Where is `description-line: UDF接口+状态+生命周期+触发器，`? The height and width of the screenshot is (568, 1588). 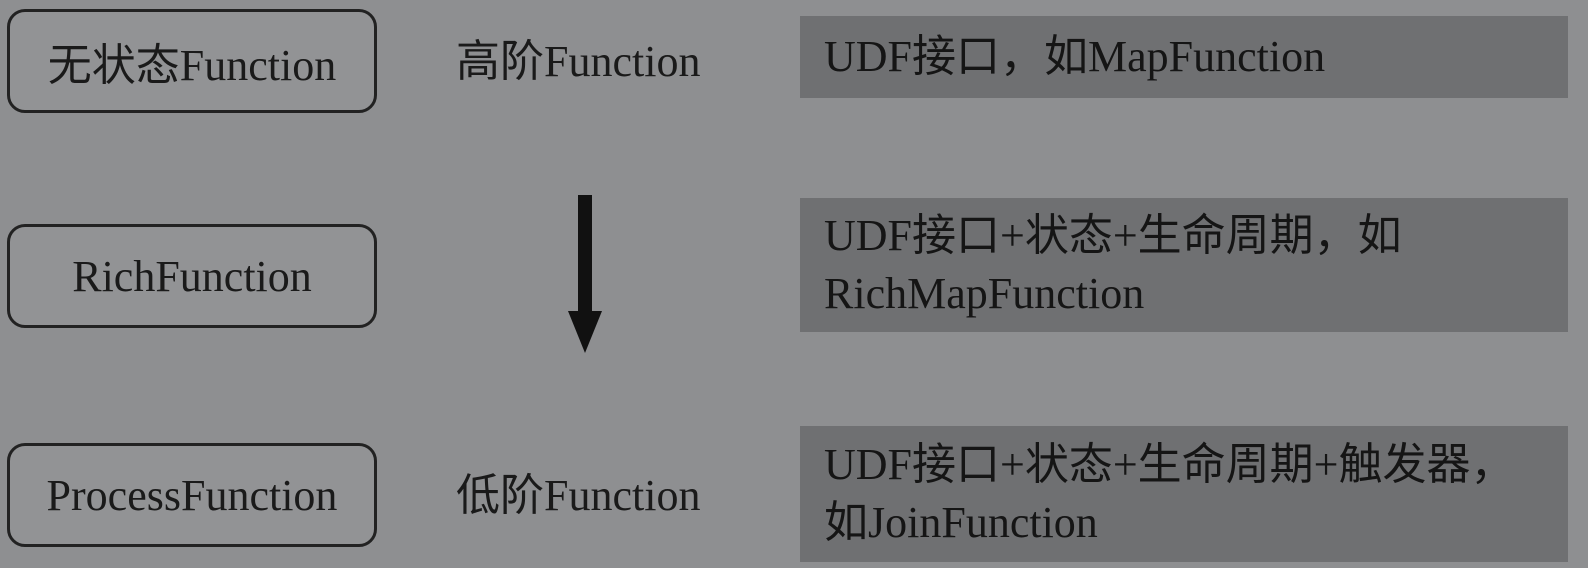 description-line: UDF接口+状态+生命周期+触发器， is located at coordinates (1169, 464).